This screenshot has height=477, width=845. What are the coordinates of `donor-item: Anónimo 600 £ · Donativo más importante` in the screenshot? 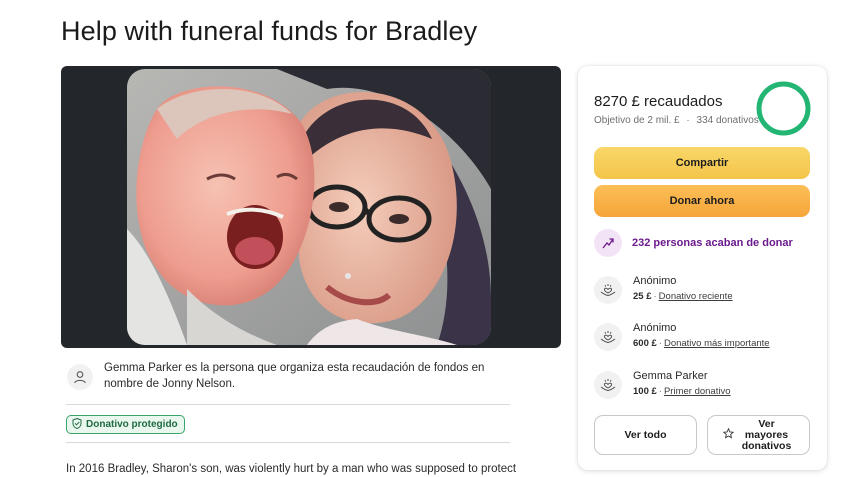 It's located at (704, 340).